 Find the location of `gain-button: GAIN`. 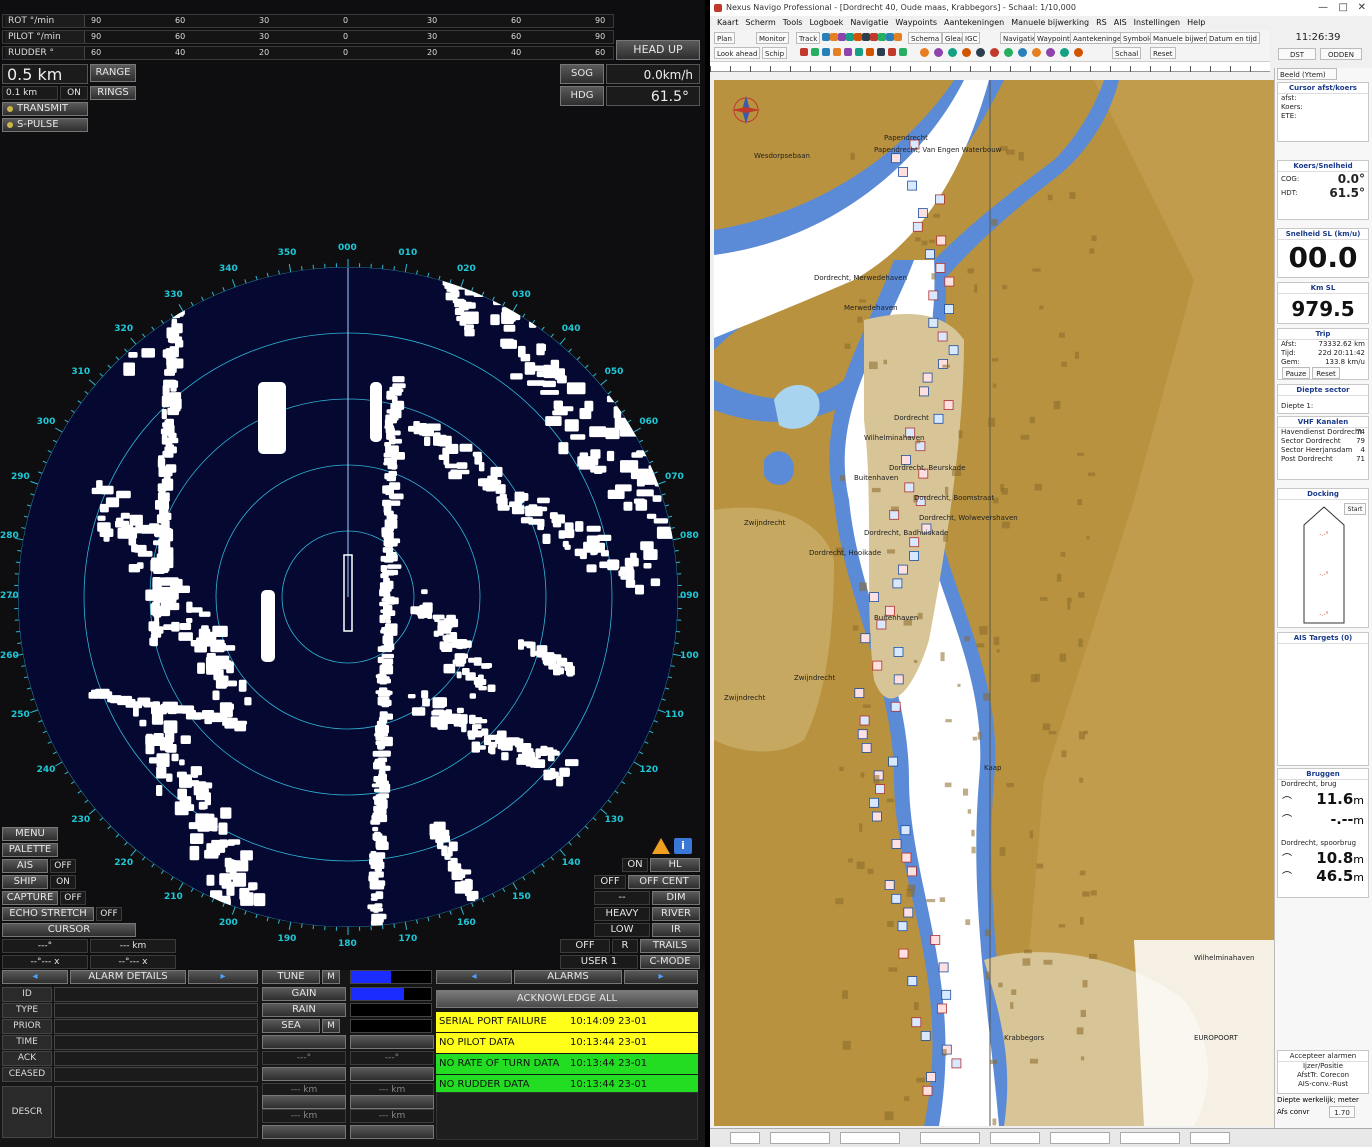

gain-button: GAIN is located at coordinates (304, 994).